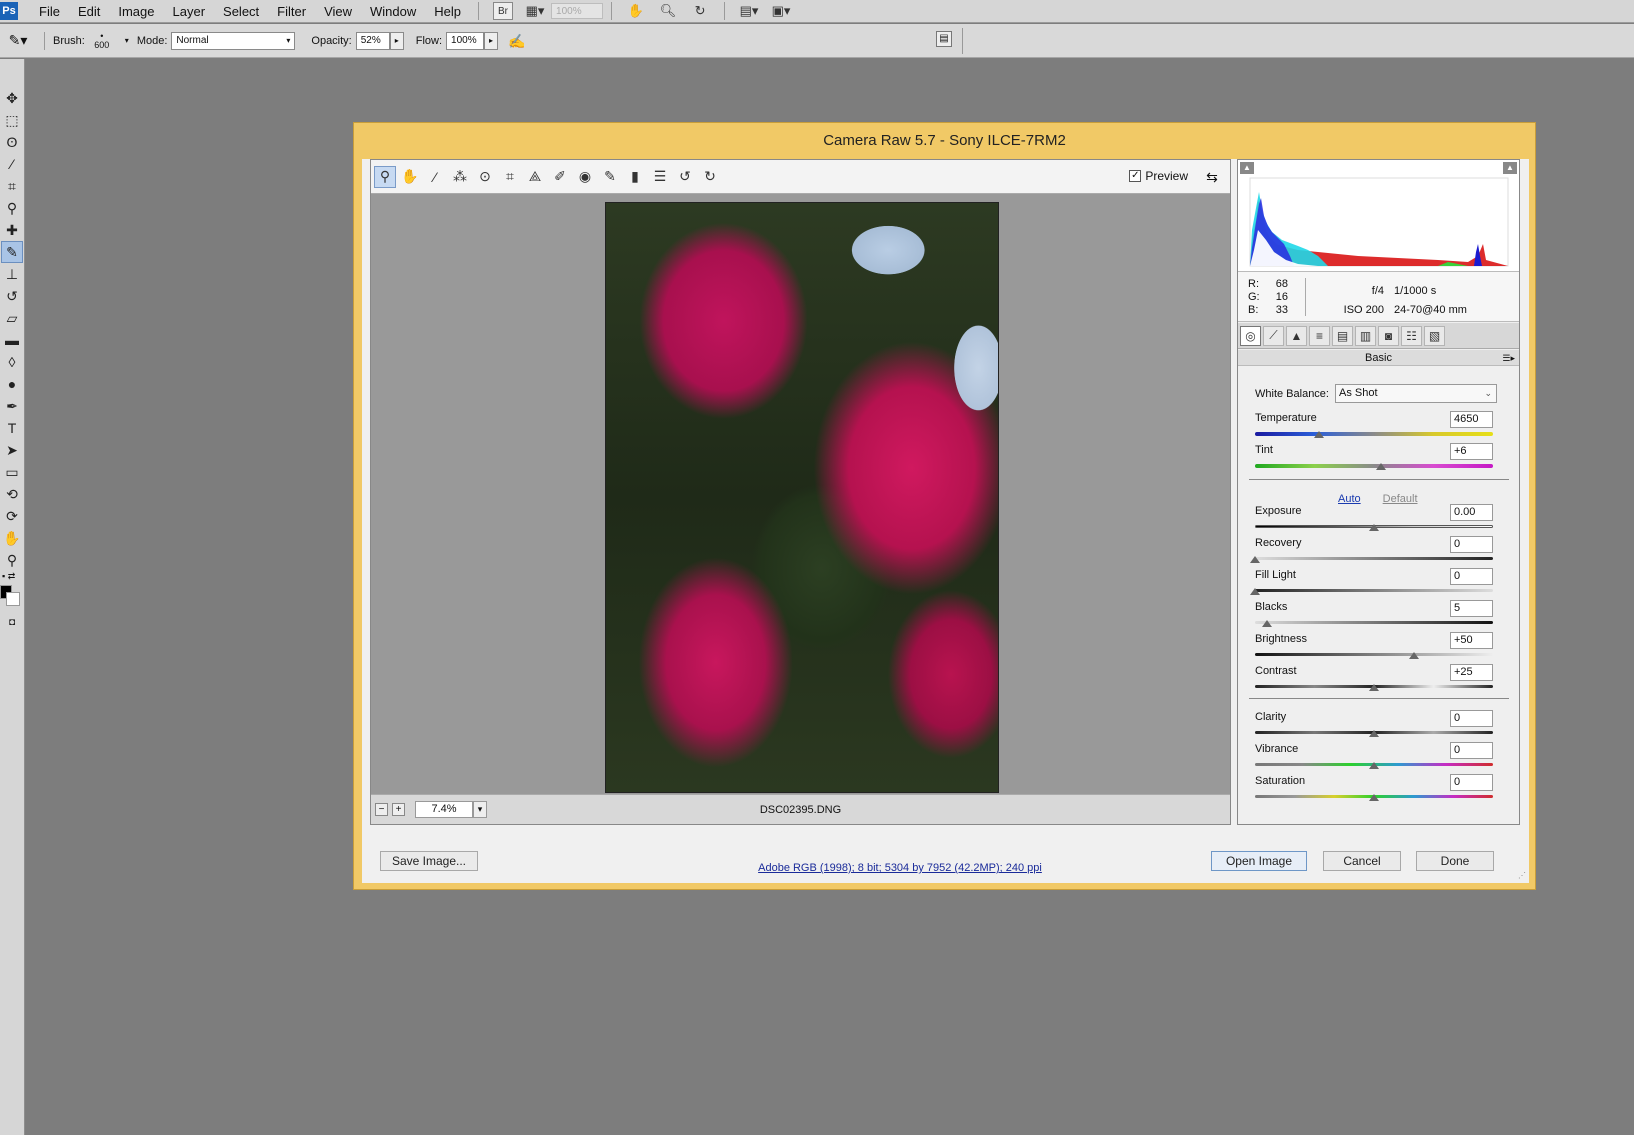 Image resolution: width=1634 pixels, height=1135 pixels. I want to click on contrast-input: +25, so click(1471, 672).